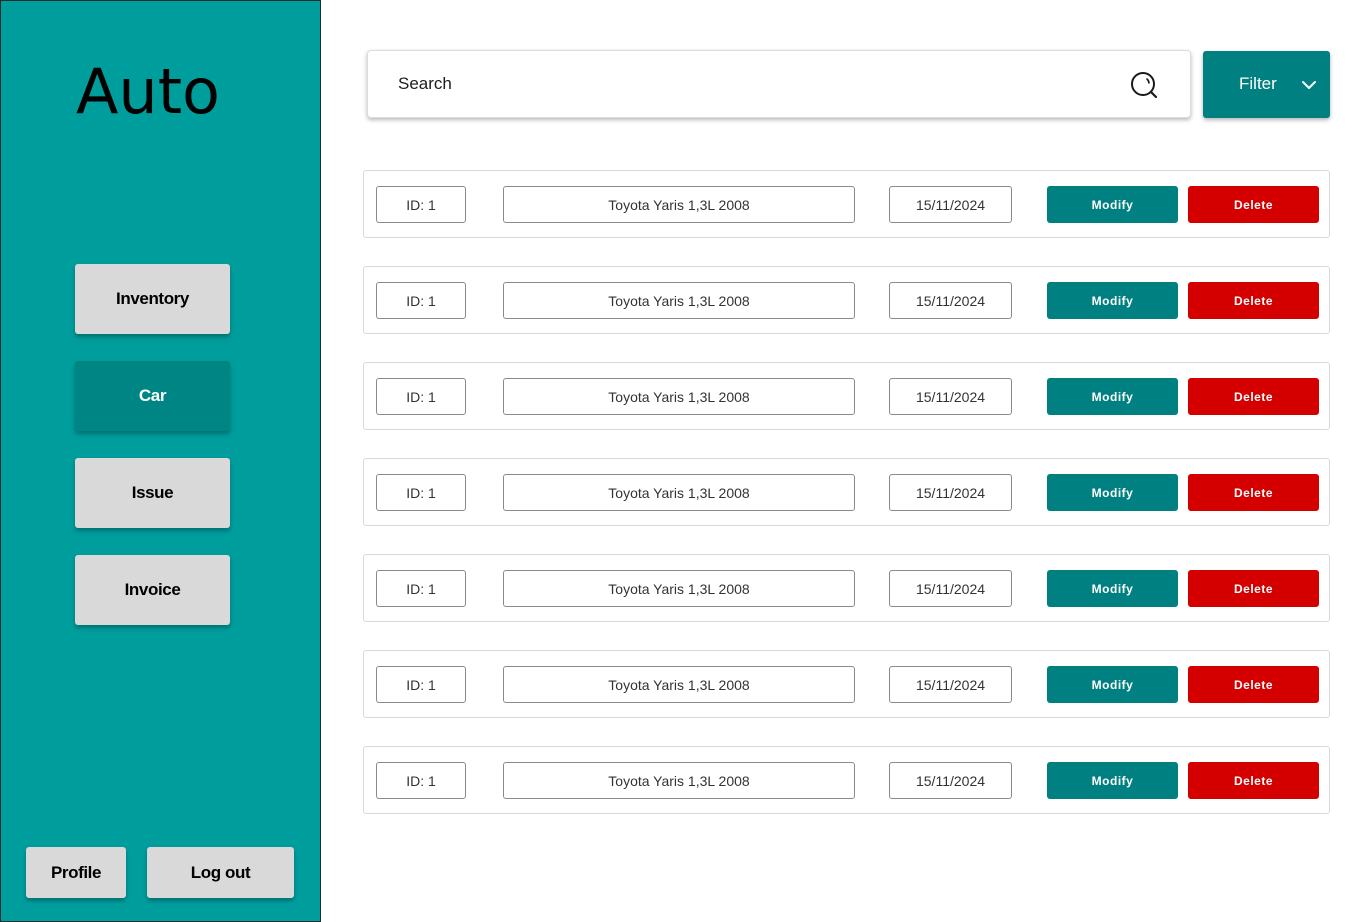 The width and height of the screenshot is (1365, 922). What do you see at coordinates (152, 590) in the screenshot?
I see `nav-invoice-button: Invoice` at bounding box center [152, 590].